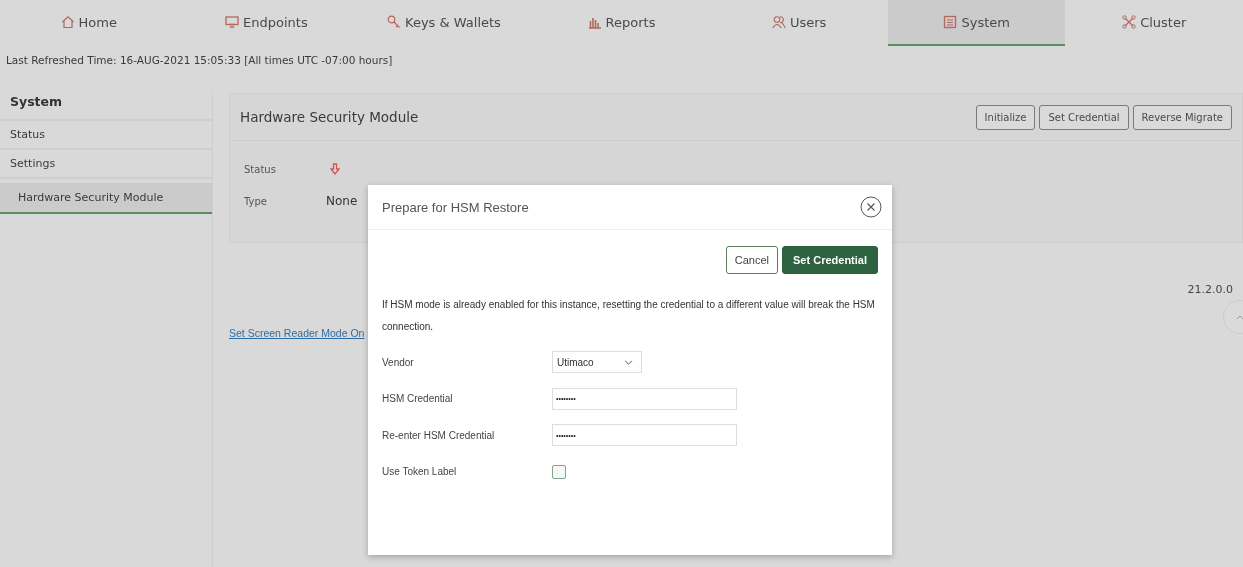  I want to click on panel-button: Set Credential, so click(1084, 117).